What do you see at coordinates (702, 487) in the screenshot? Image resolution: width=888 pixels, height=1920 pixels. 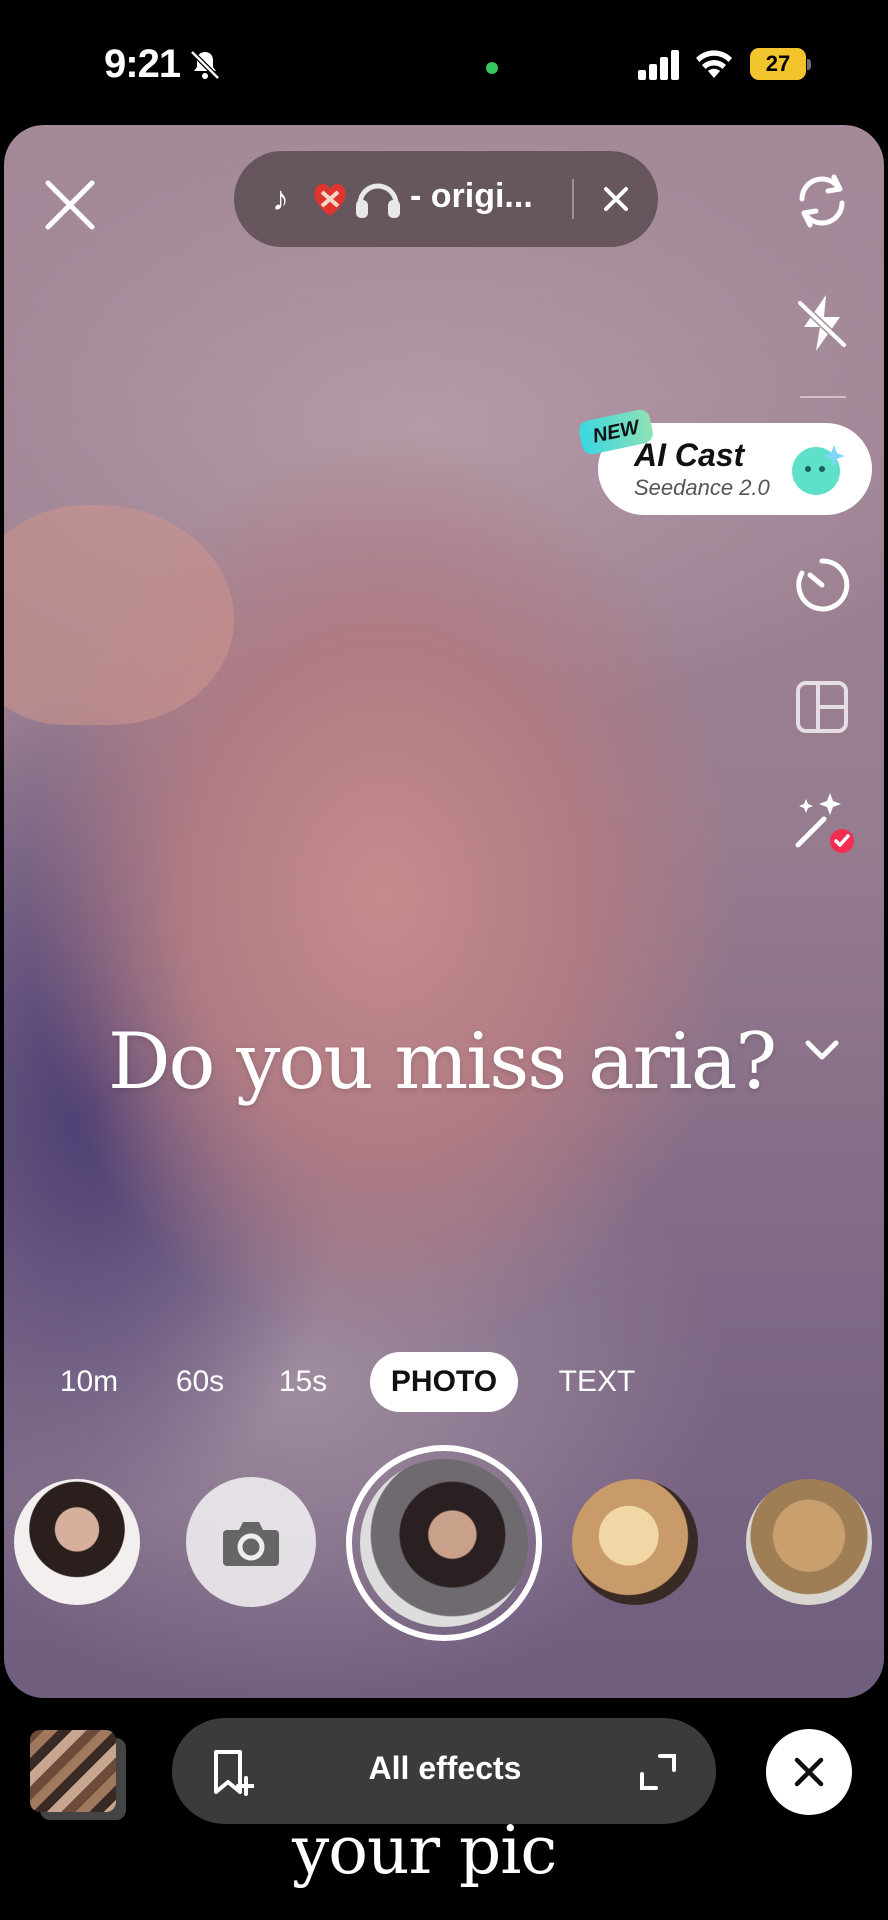 I see `ai-cast-subtitle: Seedance 2.0` at bounding box center [702, 487].